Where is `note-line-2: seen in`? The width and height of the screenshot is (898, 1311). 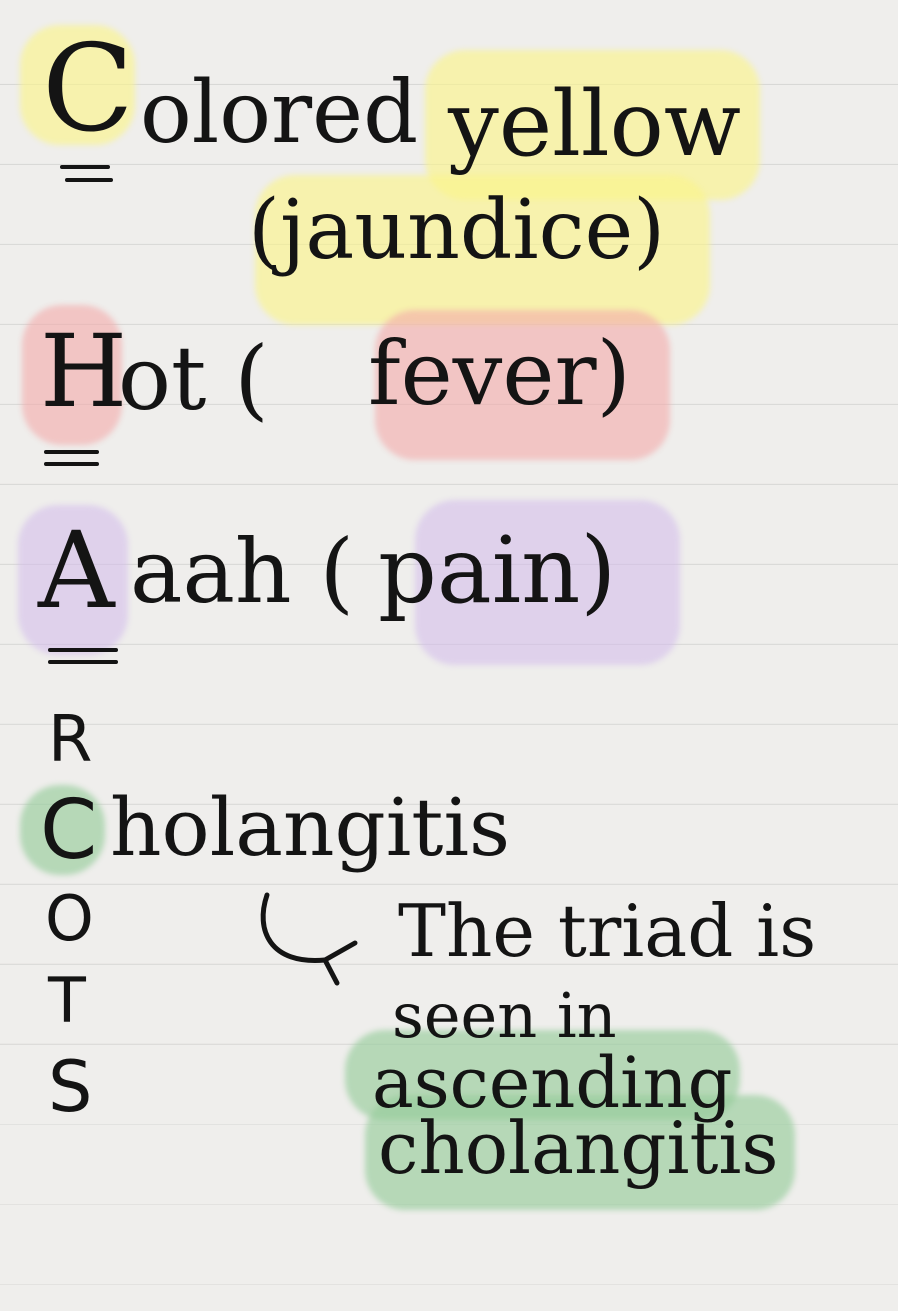 note-line-2: seen in is located at coordinates (504, 1015).